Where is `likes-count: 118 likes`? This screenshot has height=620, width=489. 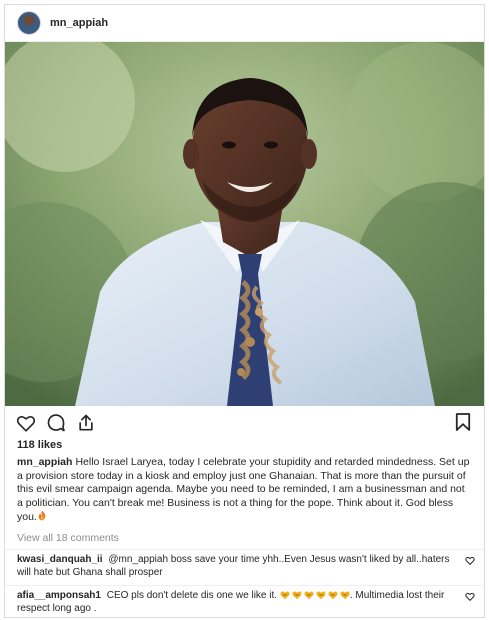
likes-count: 118 likes is located at coordinates (244, 445).